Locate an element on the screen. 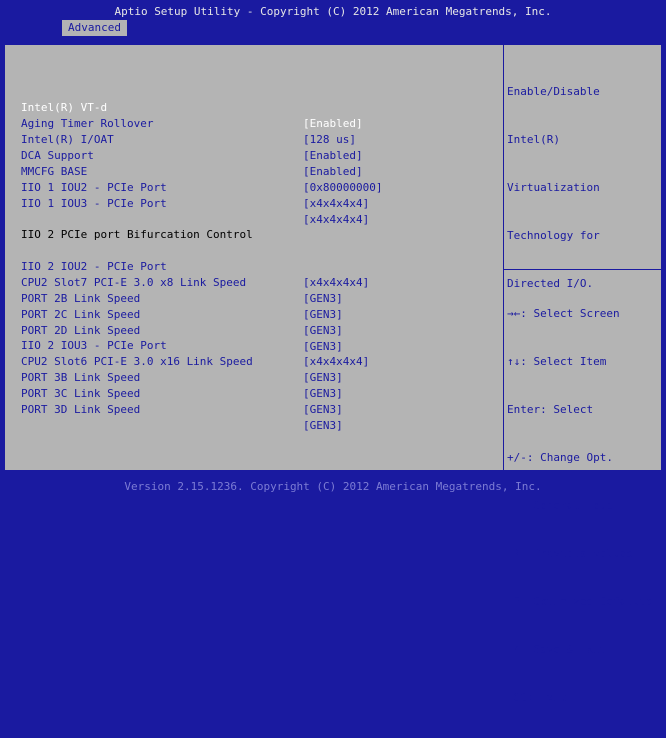 The image size is (666, 738). key-esc-exit: ESC: Exit is located at coordinates (537, 697).